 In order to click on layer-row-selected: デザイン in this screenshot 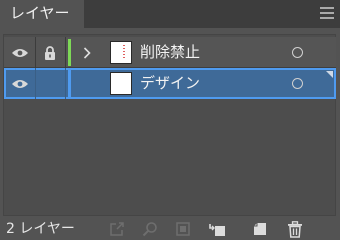, I will do `click(170, 83)`.